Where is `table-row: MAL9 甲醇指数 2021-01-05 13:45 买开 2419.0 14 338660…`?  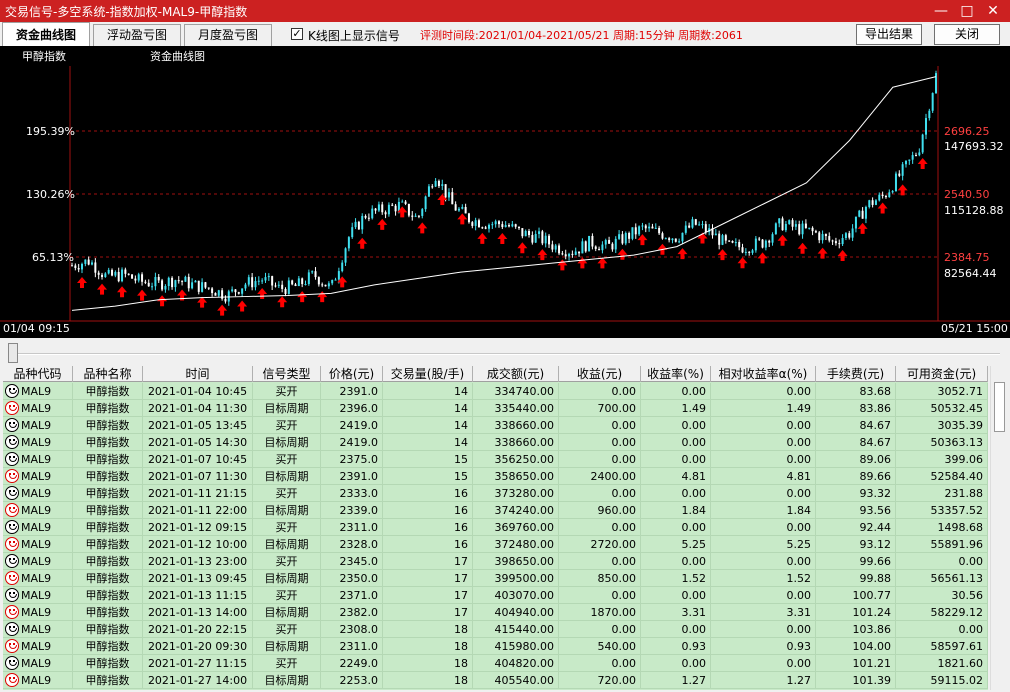
table-row: MAL9 甲醇指数 2021-01-05 13:45 买开 2419.0 14 338660… is located at coordinates (495, 425).